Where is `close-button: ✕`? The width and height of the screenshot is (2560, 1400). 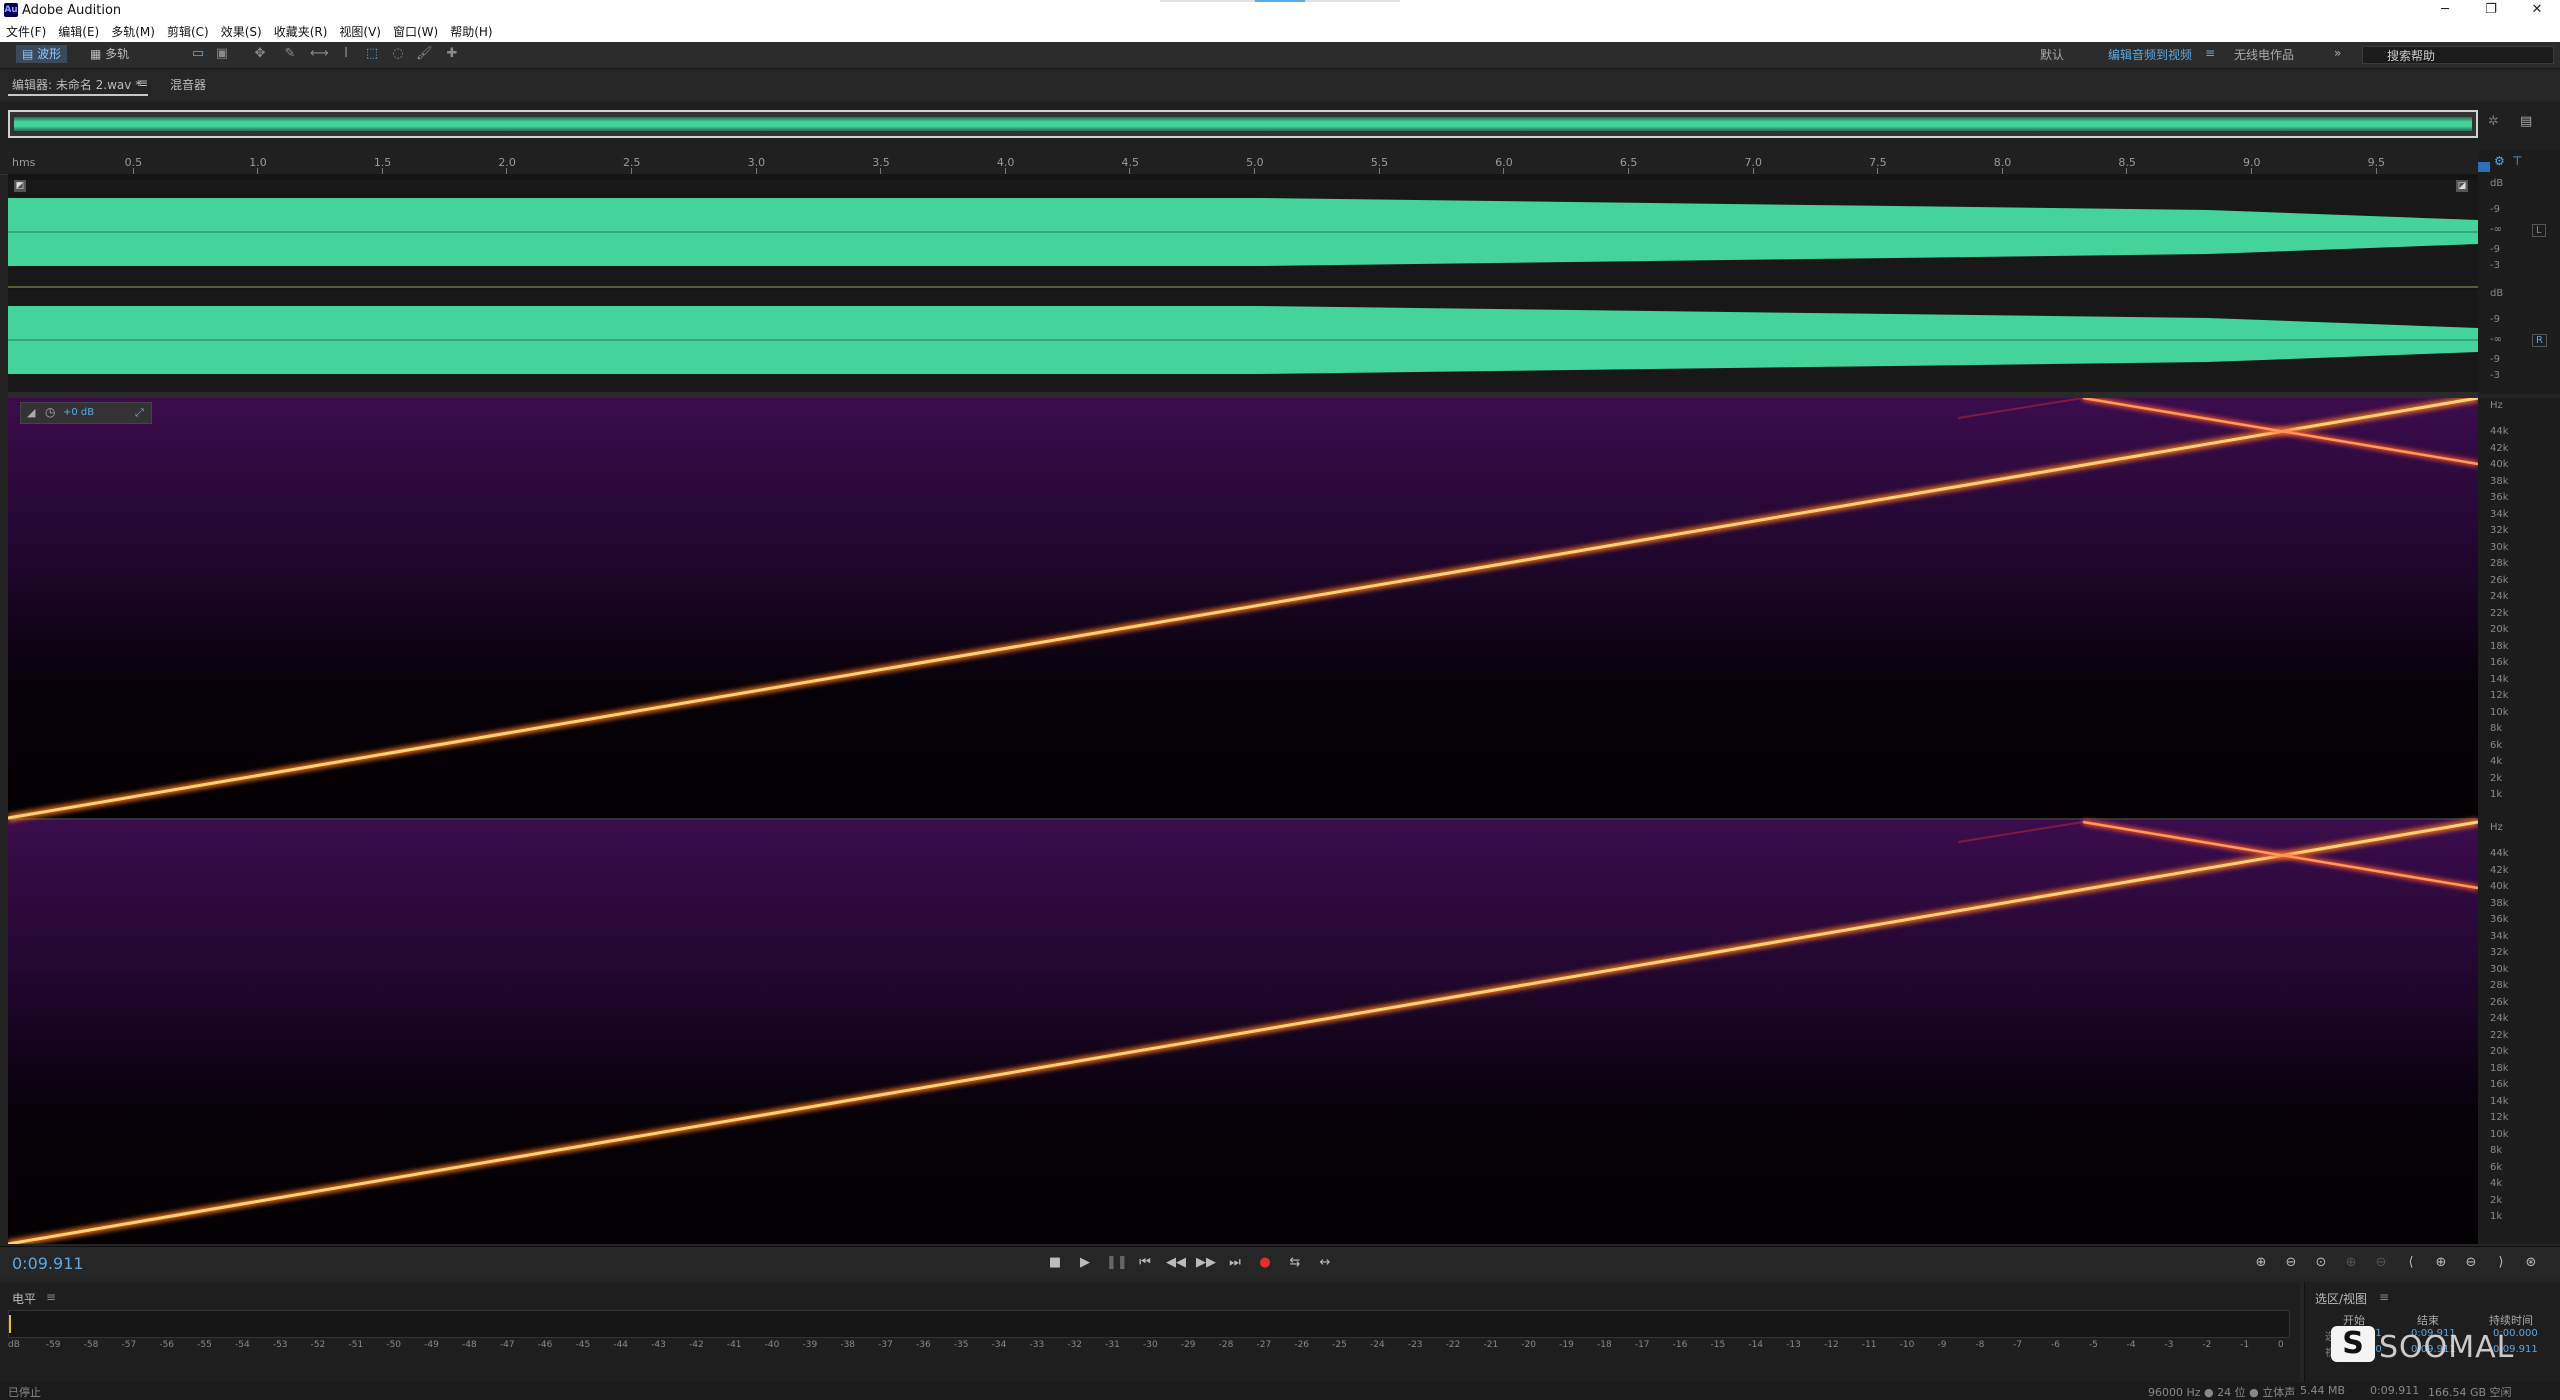
close-button: ✕ is located at coordinates (2537, 10).